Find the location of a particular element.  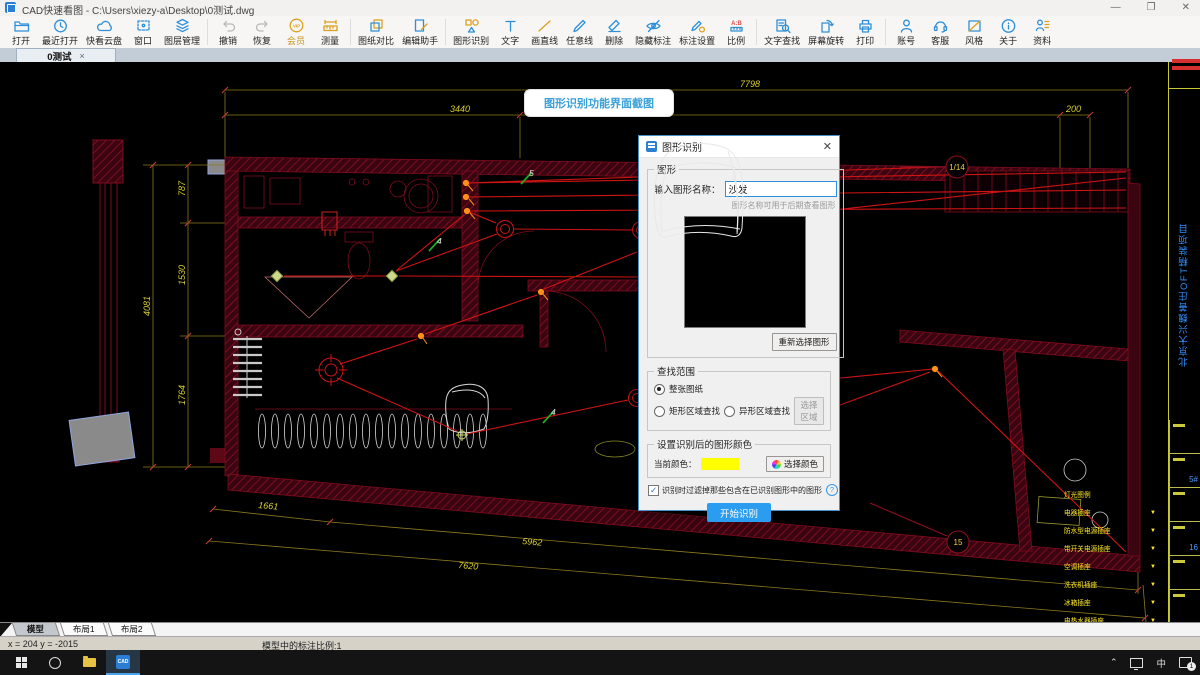

toolbar-button-shape-recognition: 图形识别 is located at coordinates (471, 32).